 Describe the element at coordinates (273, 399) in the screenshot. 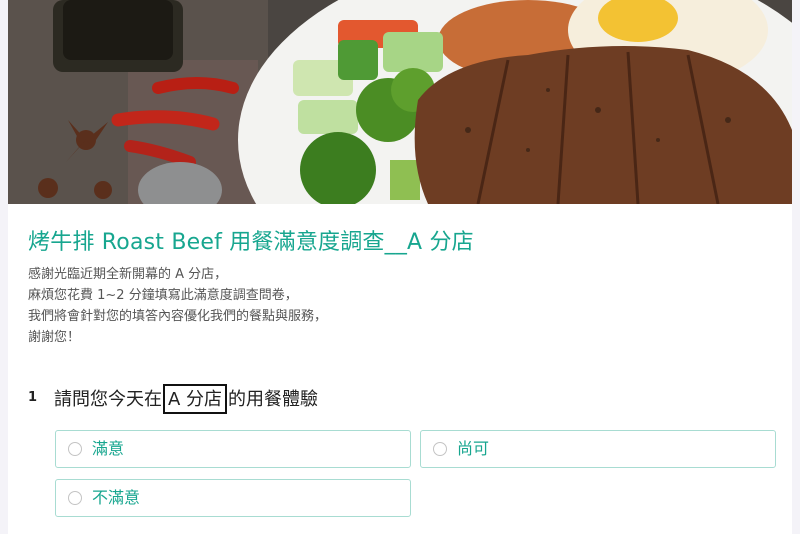

I see `question-text-after: 的用餐體驗` at that location.